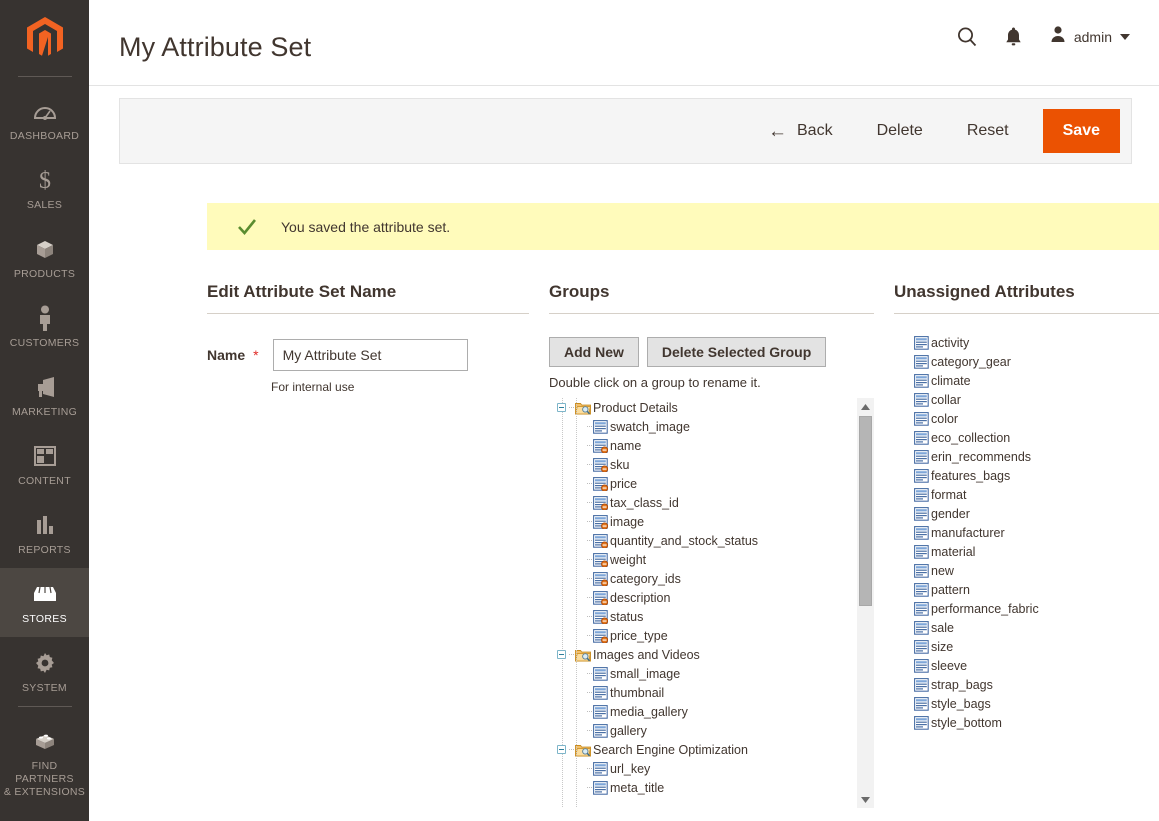  What do you see at coordinates (702, 654) in the screenshot?
I see `tree-group-node: Images and Videos` at bounding box center [702, 654].